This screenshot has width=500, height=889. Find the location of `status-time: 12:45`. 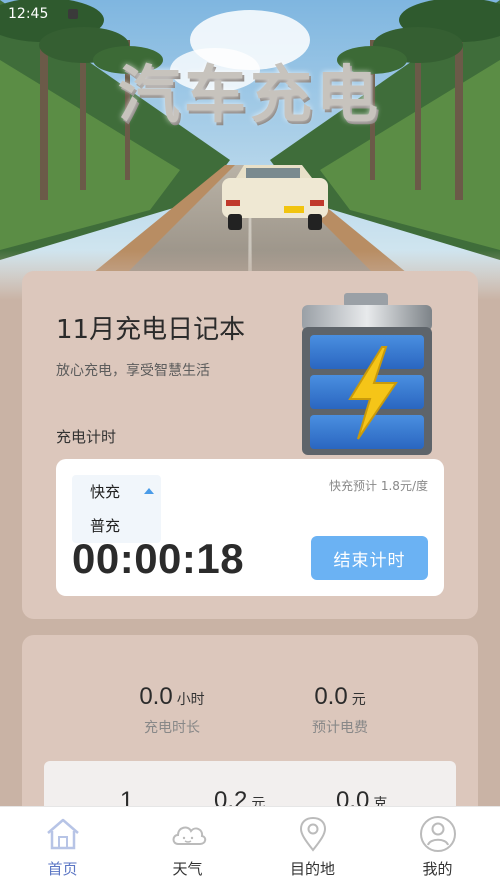

status-time: 12:45 is located at coordinates (28, 14).